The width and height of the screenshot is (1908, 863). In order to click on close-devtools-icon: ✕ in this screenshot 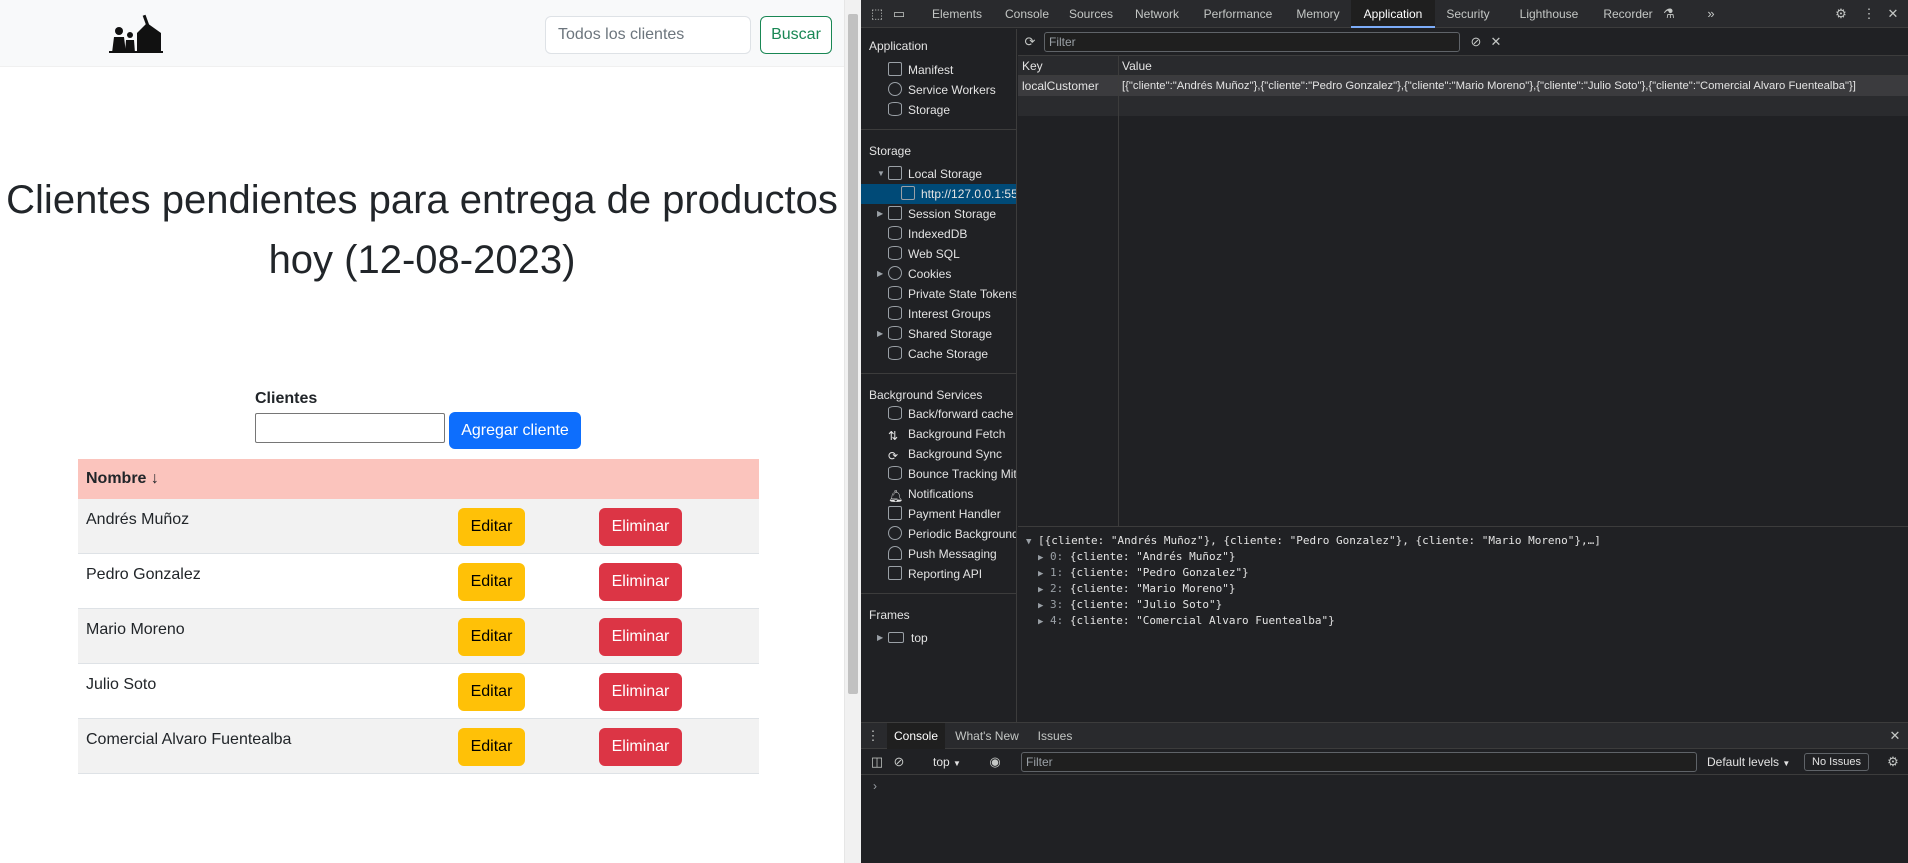, I will do `click(1893, 14)`.